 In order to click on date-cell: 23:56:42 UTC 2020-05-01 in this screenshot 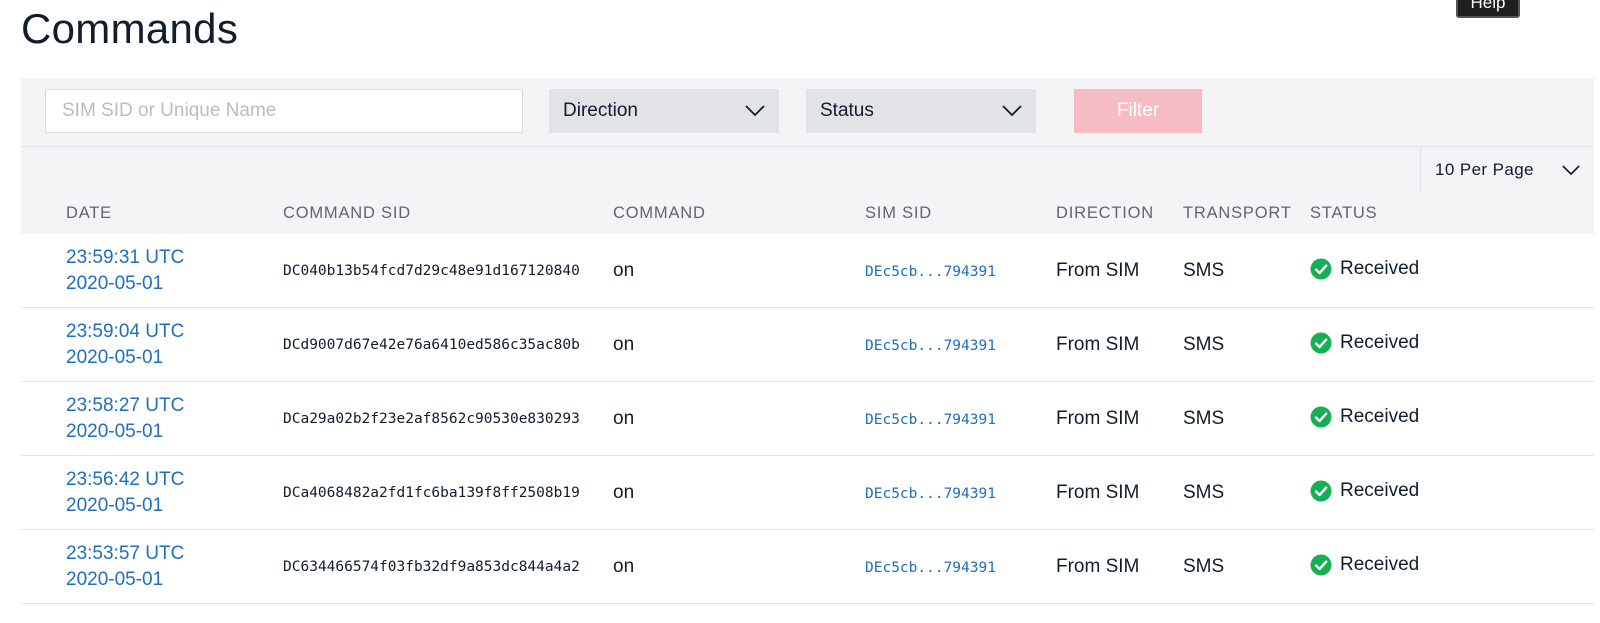, I will do `click(152, 492)`.